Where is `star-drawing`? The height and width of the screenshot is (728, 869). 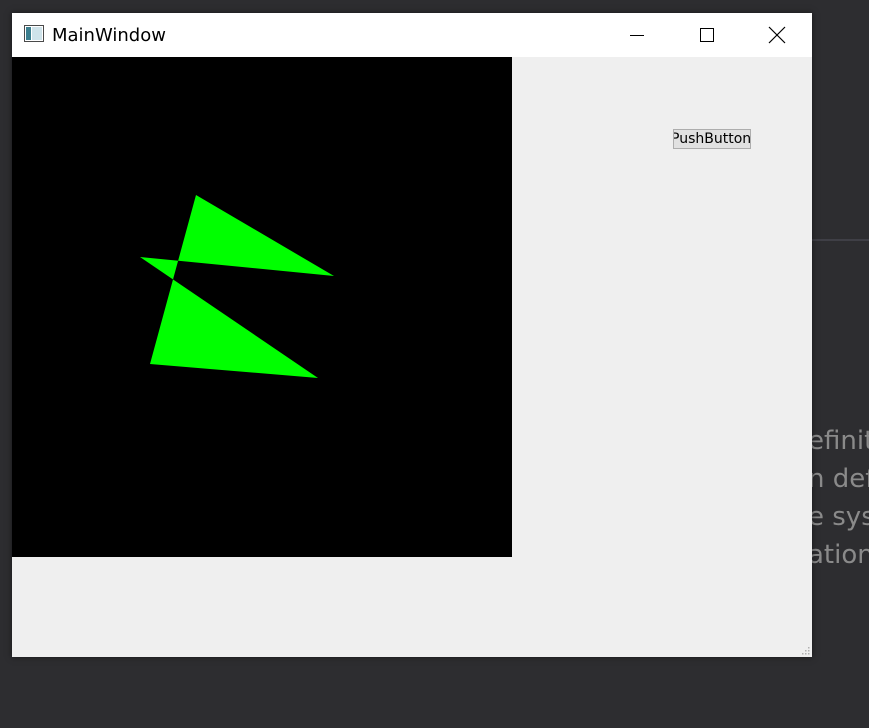
star-drawing is located at coordinates (237, 286).